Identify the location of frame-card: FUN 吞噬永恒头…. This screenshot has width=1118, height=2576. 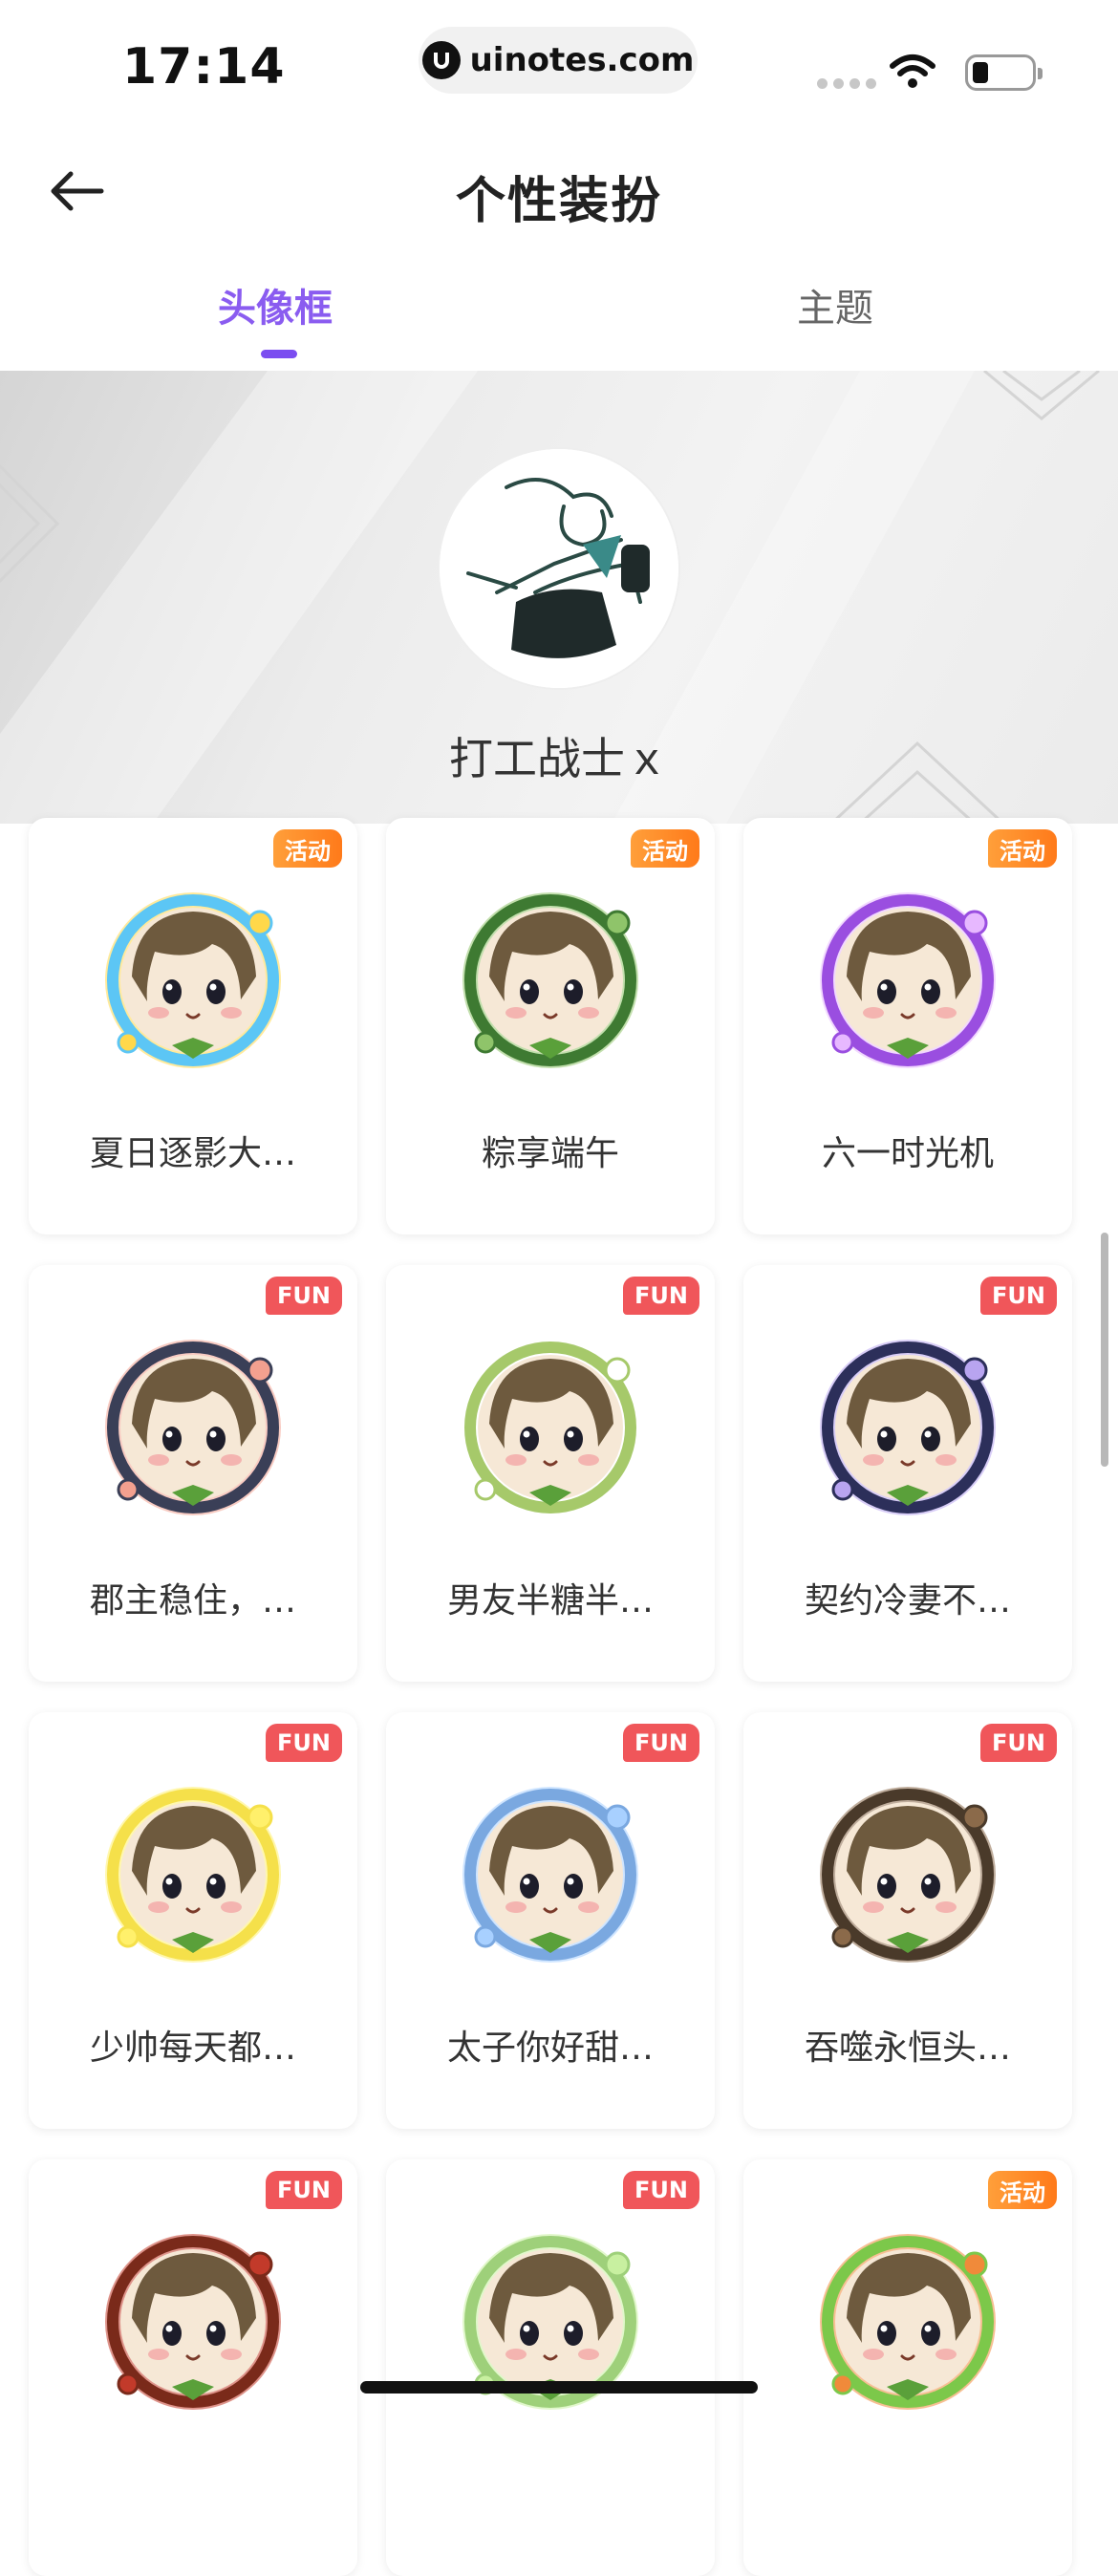
(908, 1920).